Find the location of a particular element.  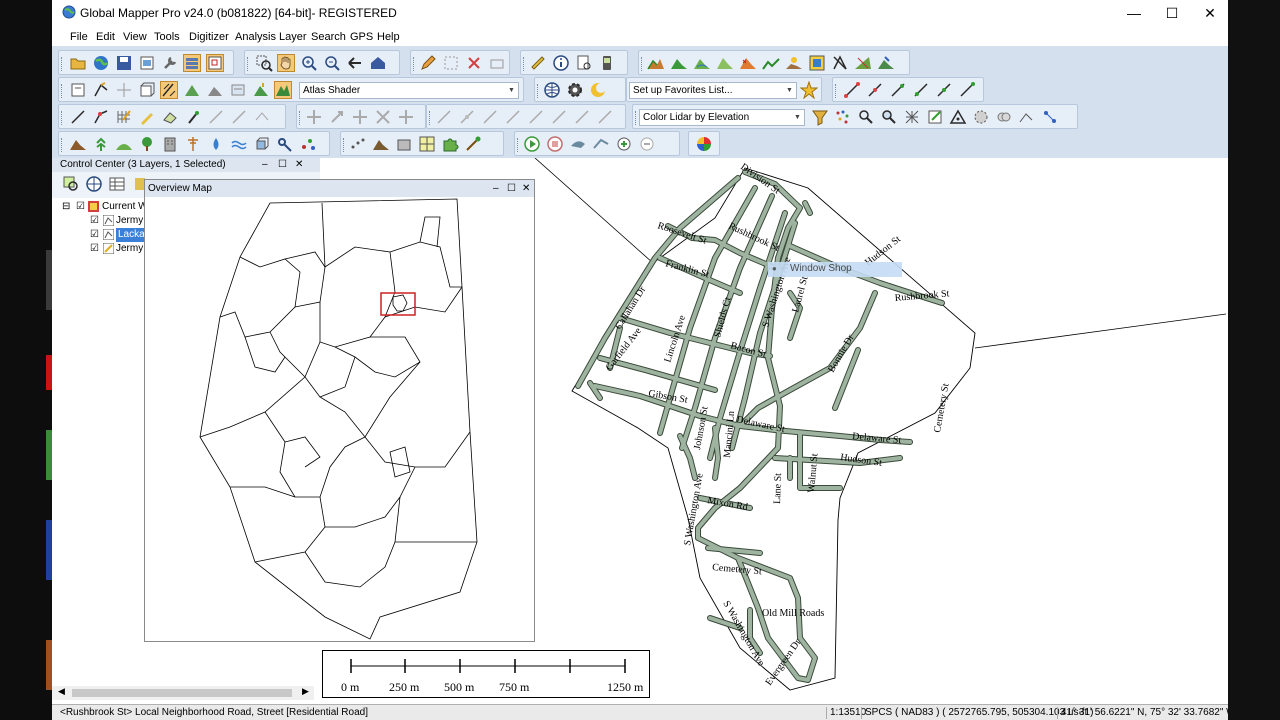

brush-icon is located at coordinates (473, 144).